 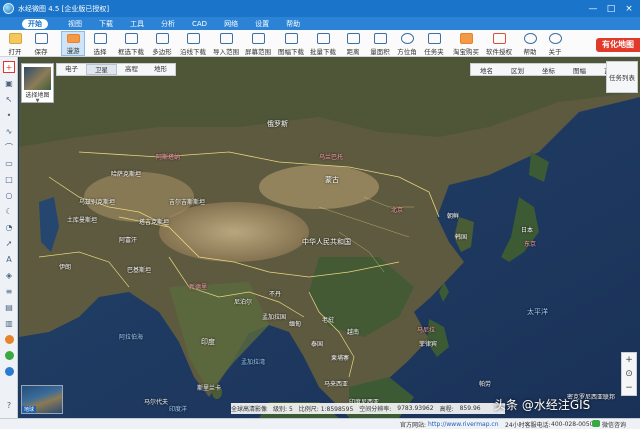 What do you see at coordinates (397, 210) in the screenshot?
I see `label-beijing: 北京` at bounding box center [397, 210].